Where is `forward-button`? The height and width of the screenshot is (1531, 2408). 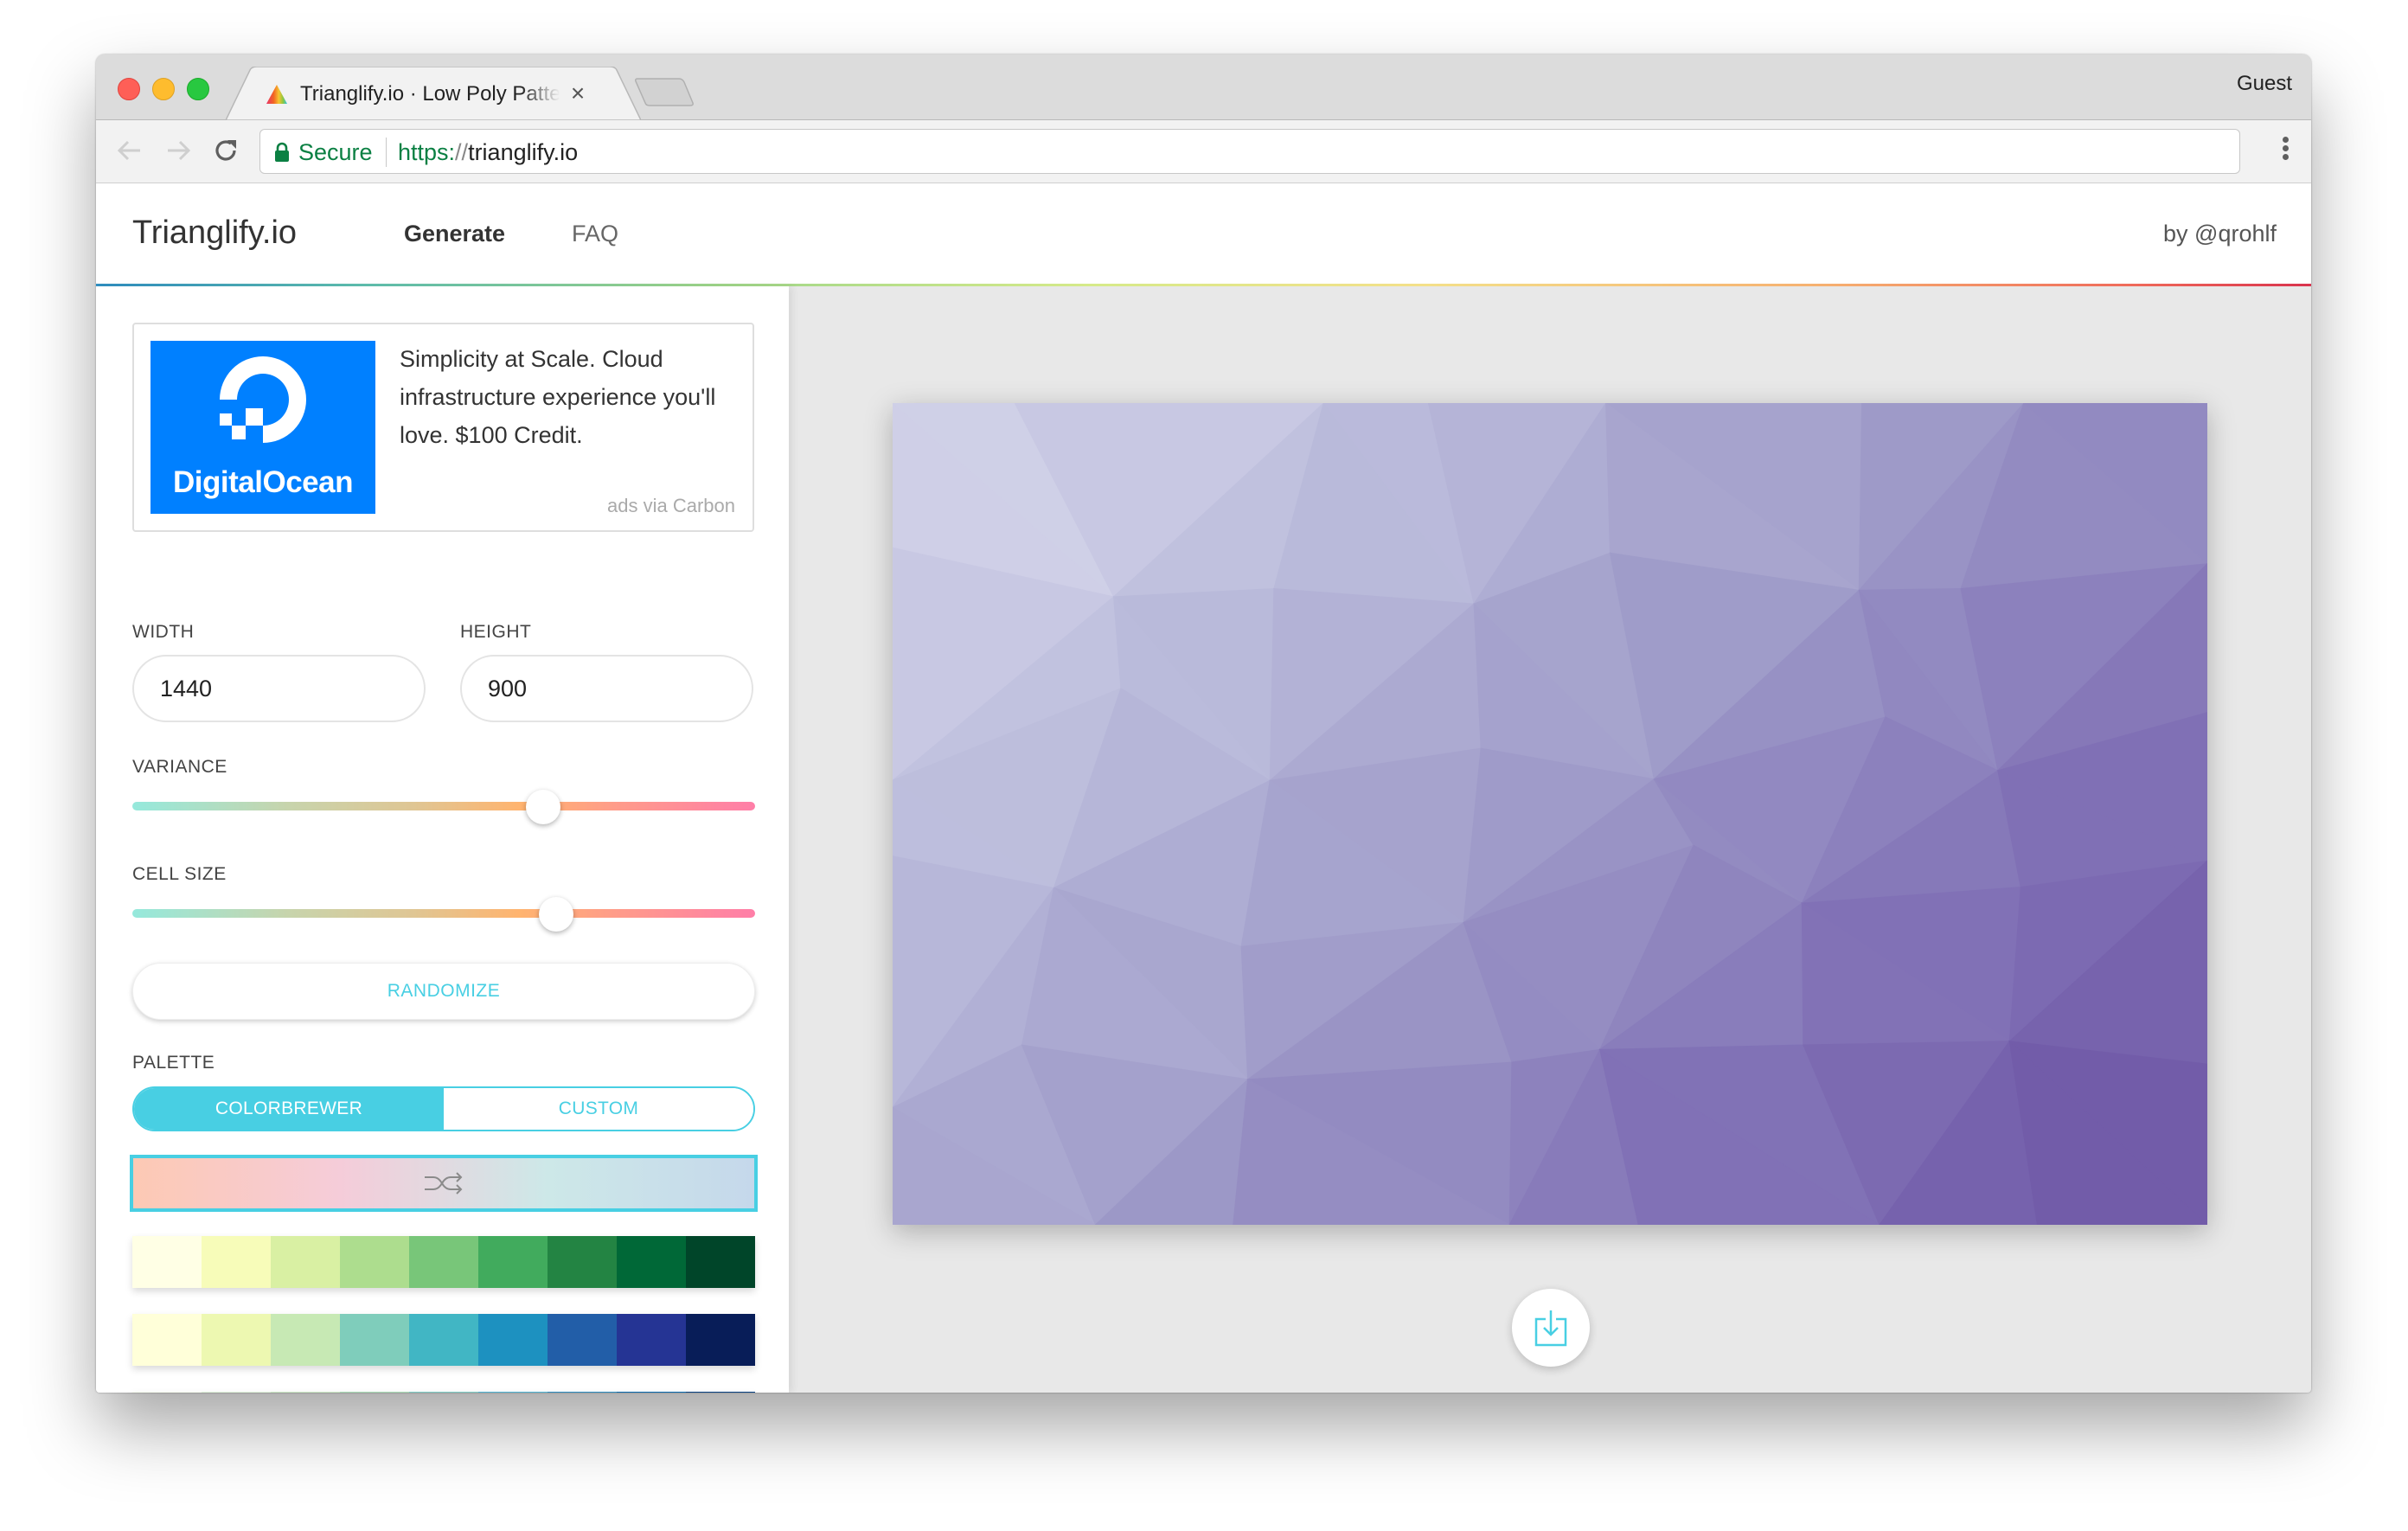 forward-button is located at coordinates (178, 150).